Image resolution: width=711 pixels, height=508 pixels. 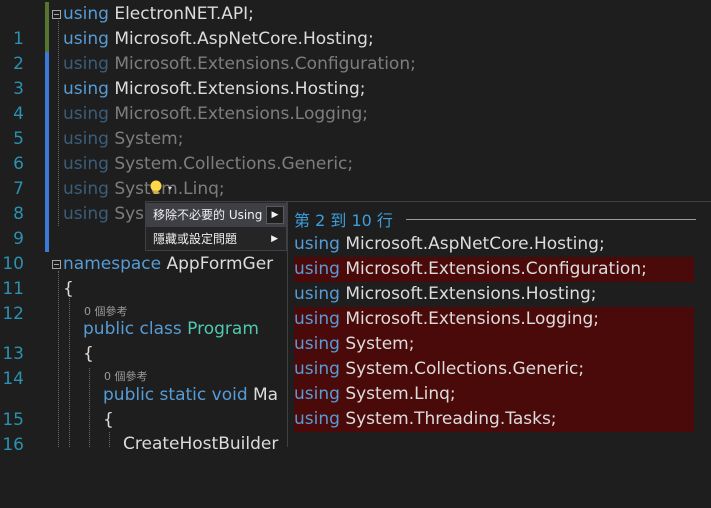 What do you see at coordinates (181, 14) in the screenshot?
I see `code-text: ElectronNET.API;` at bounding box center [181, 14].